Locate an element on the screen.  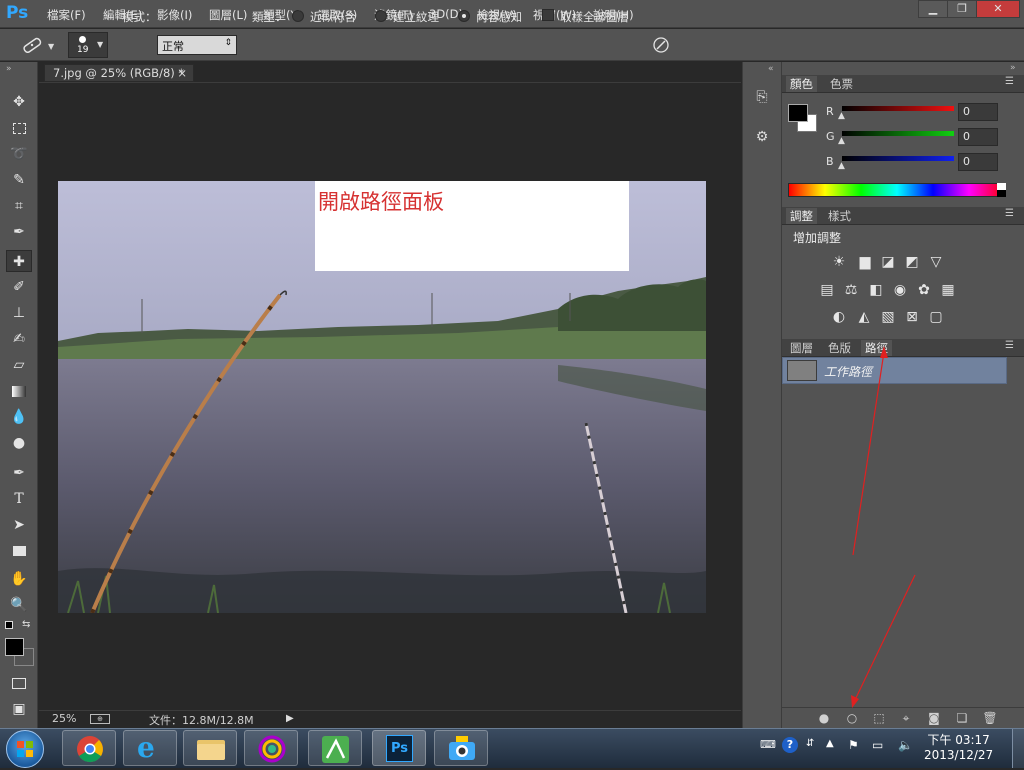
radio-create-texture is located at coordinates (381, 16).